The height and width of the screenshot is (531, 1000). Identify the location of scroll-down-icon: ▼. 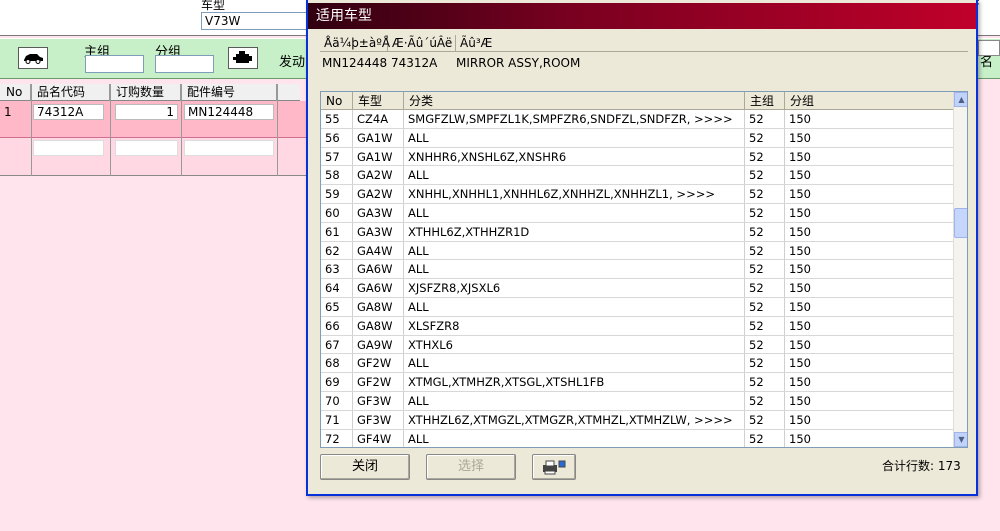
(960, 439).